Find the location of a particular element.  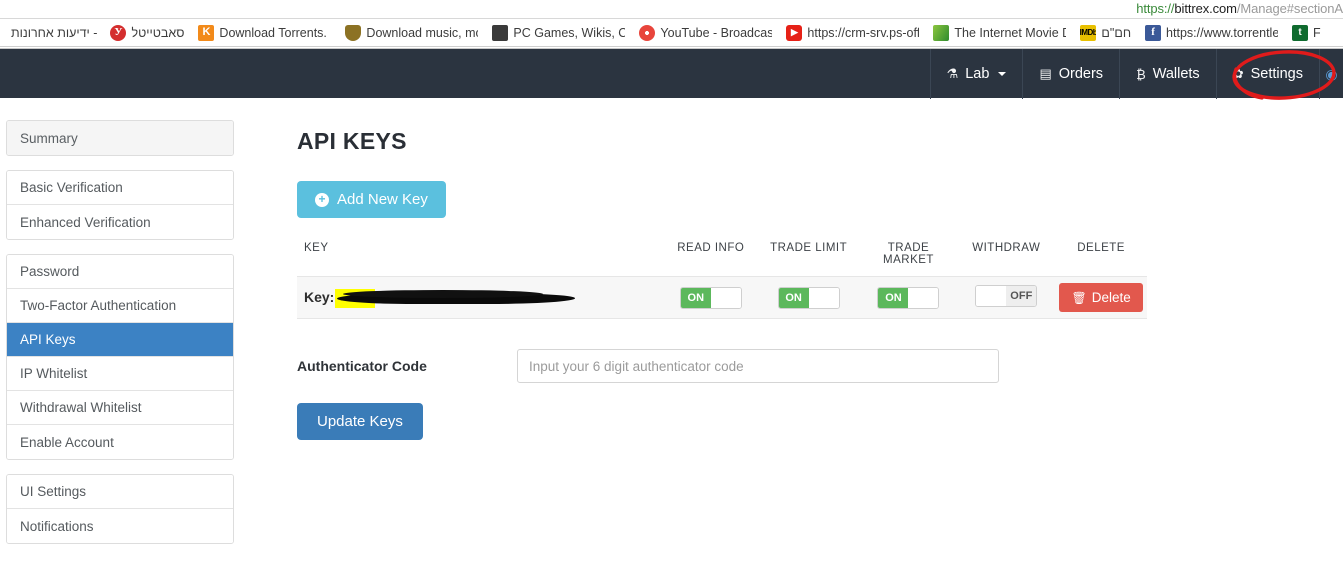

cell-key: Key: is located at coordinates (480, 297).